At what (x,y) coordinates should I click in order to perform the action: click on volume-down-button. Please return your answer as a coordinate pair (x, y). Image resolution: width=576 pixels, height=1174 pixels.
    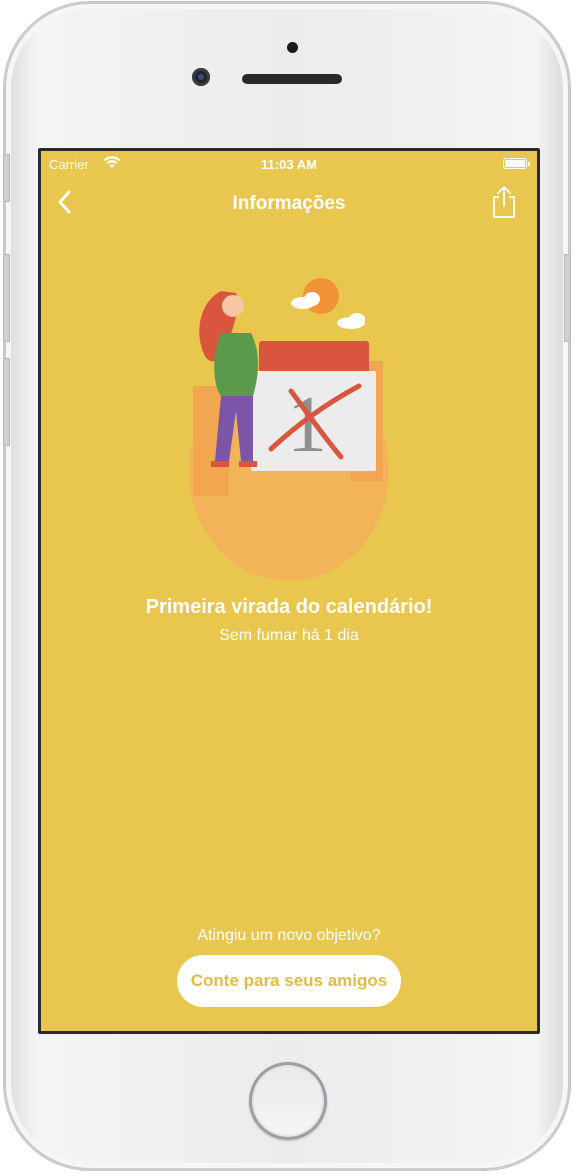
    Looking at the image, I should click on (6, 402).